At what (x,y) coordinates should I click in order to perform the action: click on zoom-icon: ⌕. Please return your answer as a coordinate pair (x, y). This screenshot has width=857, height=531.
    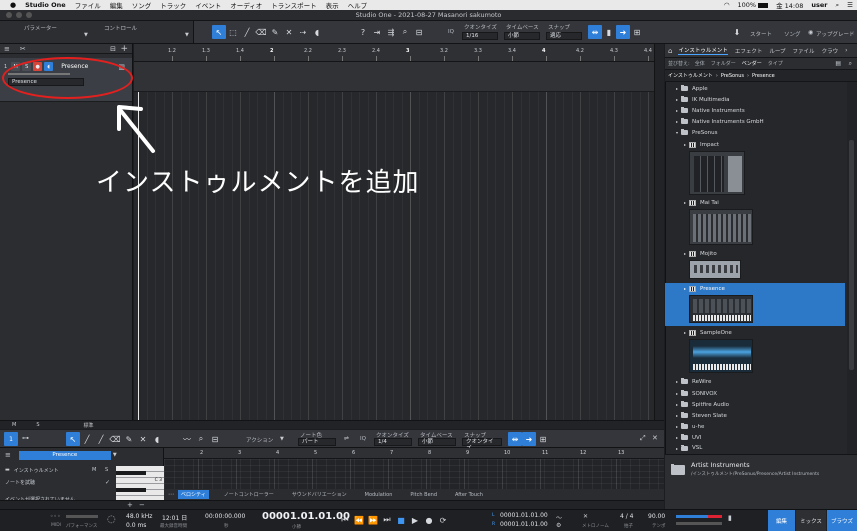
    Looking at the image, I should click on (405, 32).